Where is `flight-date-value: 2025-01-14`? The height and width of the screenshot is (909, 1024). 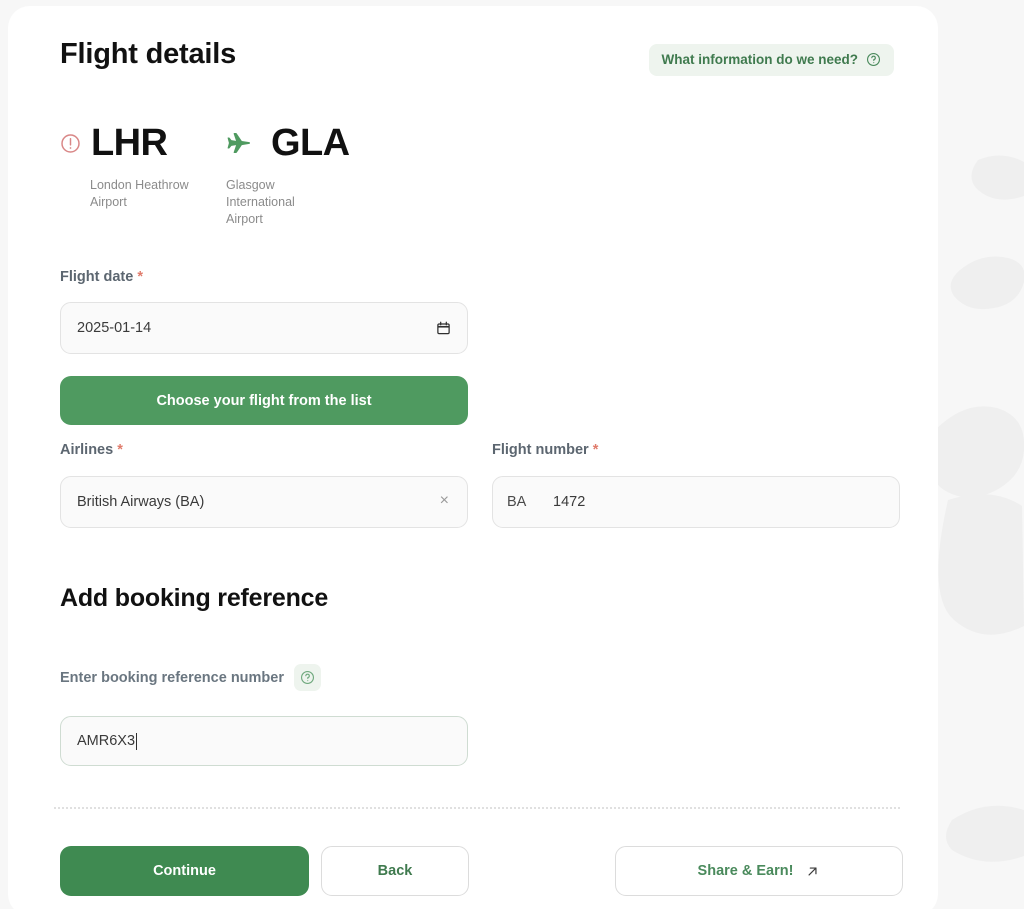
flight-date-value: 2025-01-14 is located at coordinates (114, 328).